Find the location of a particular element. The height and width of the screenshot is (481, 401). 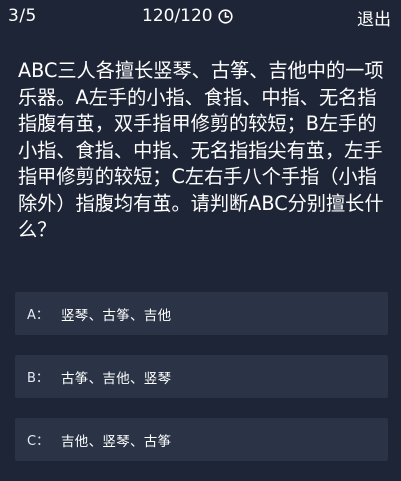

option-c-text: 吉他、竖琴、古筝 is located at coordinates (116, 441).